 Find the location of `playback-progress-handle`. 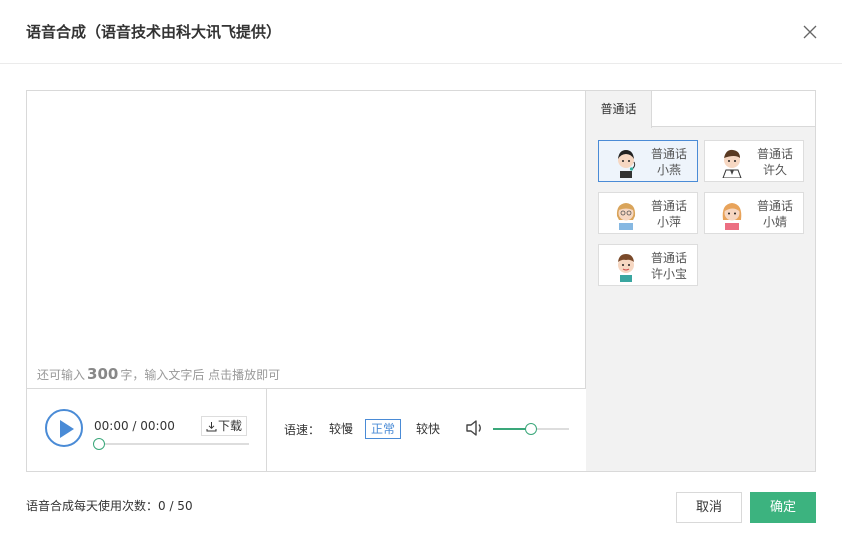

playback-progress-handle is located at coordinates (99, 444).